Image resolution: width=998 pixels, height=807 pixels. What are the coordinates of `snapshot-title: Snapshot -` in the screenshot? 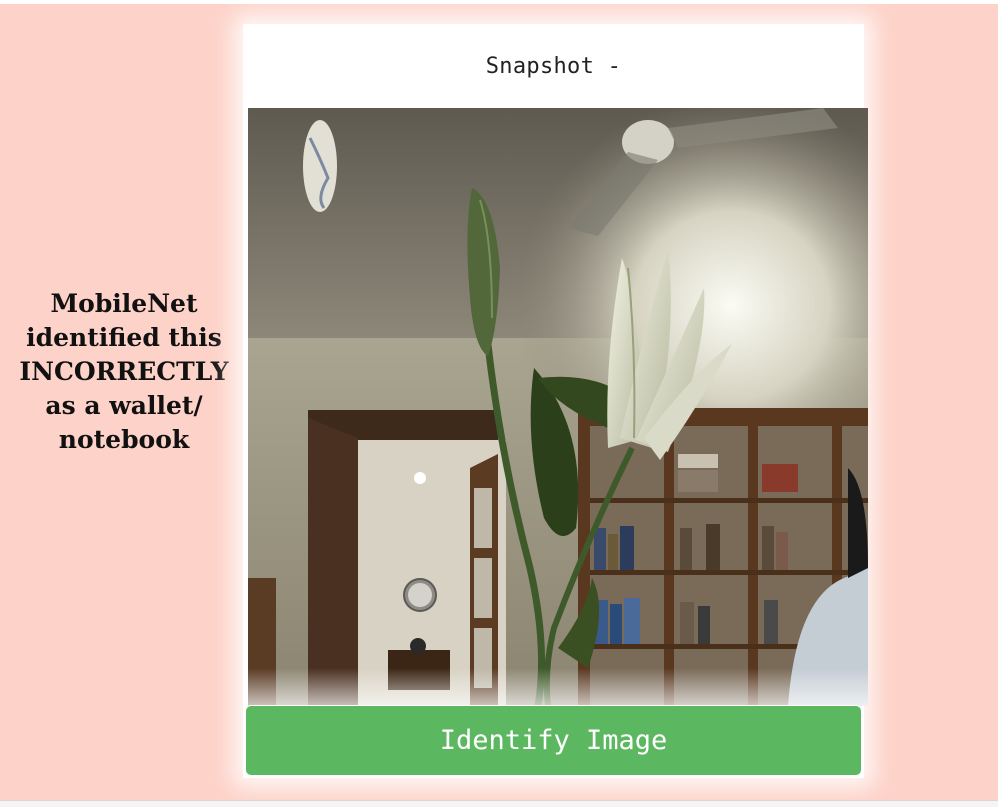 It's located at (553, 66).